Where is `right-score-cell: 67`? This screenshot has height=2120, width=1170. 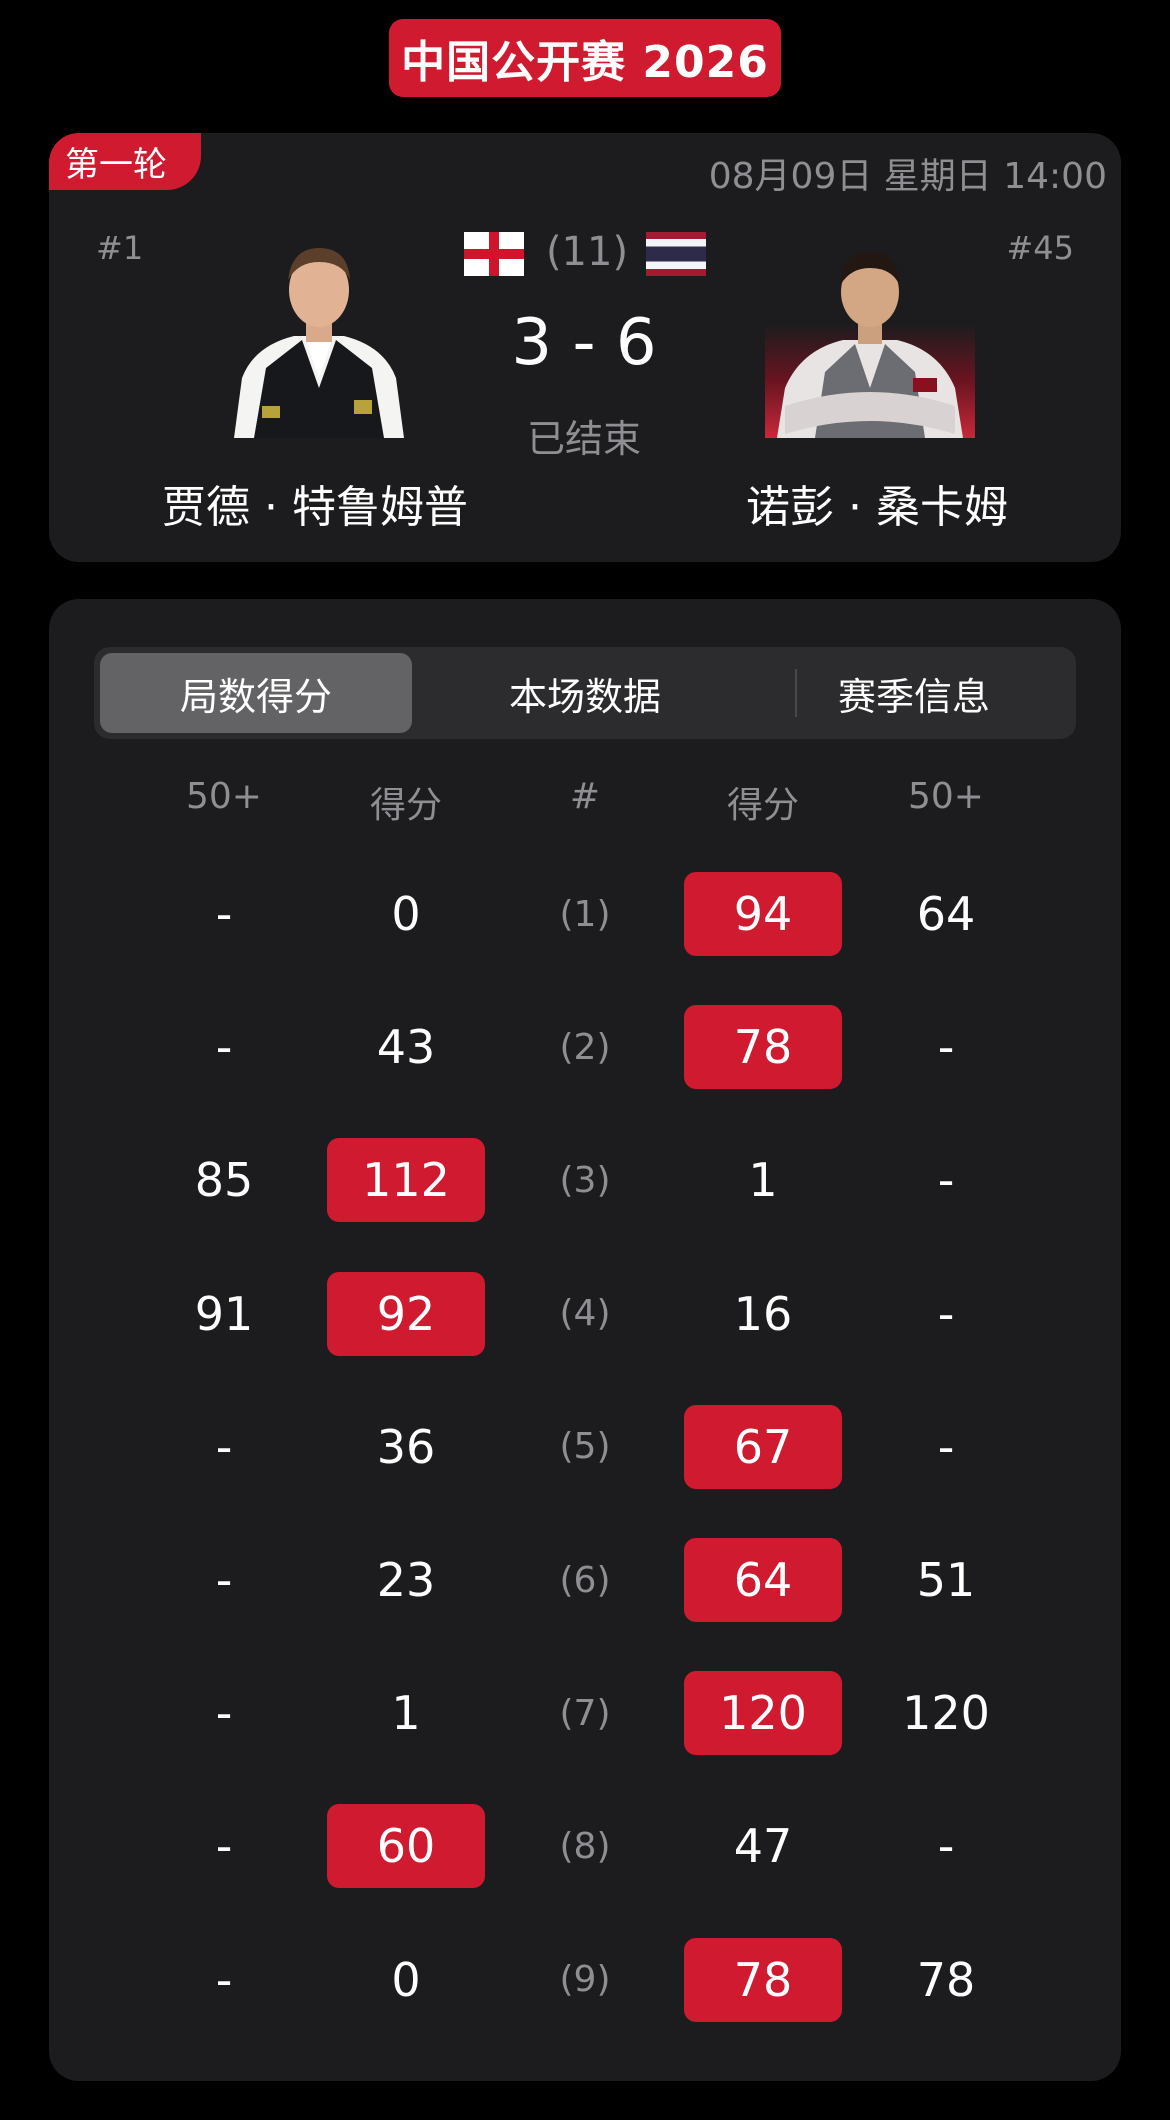
right-score-cell: 67 is located at coordinates (763, 1446).